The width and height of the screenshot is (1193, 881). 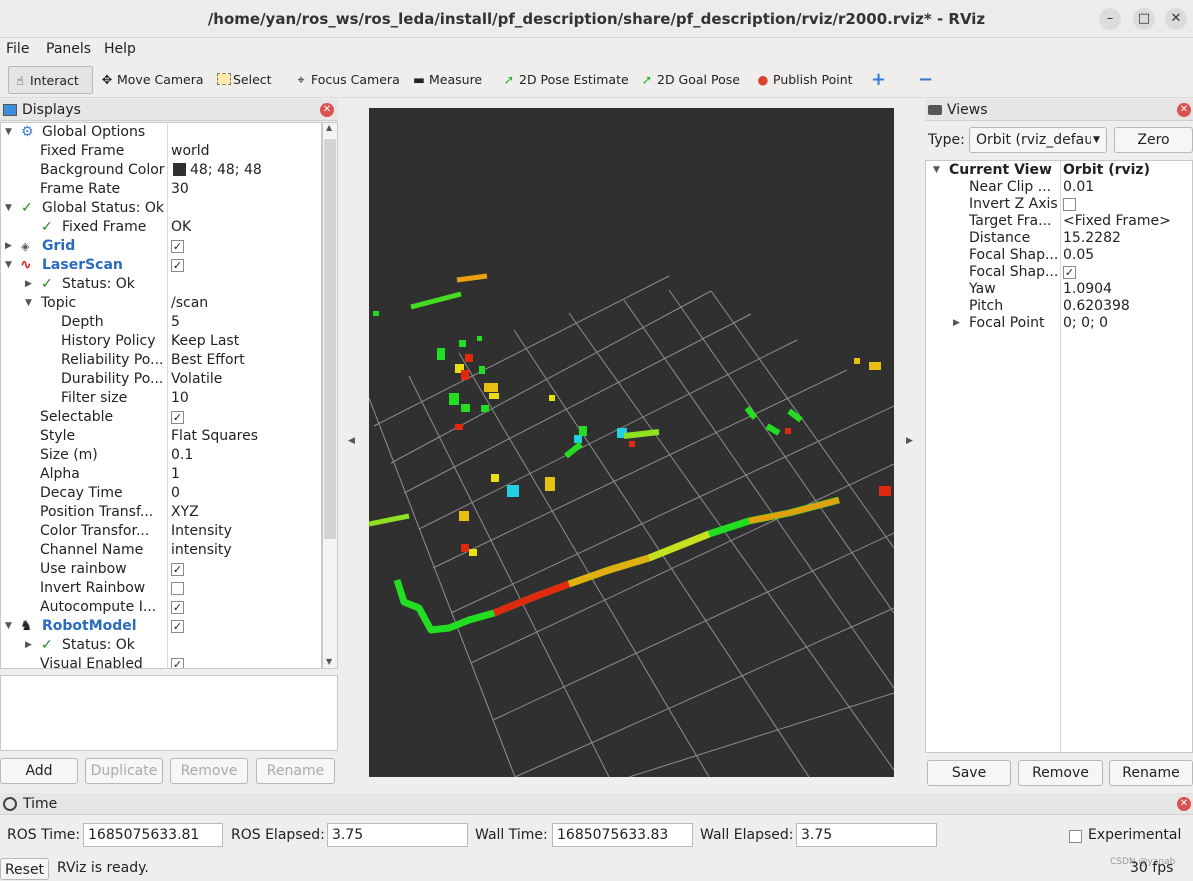 What do you see at coordinates (182, 455) in the screenshot?
I see `tree-value: 0.1` at bounding box center [182, 455].